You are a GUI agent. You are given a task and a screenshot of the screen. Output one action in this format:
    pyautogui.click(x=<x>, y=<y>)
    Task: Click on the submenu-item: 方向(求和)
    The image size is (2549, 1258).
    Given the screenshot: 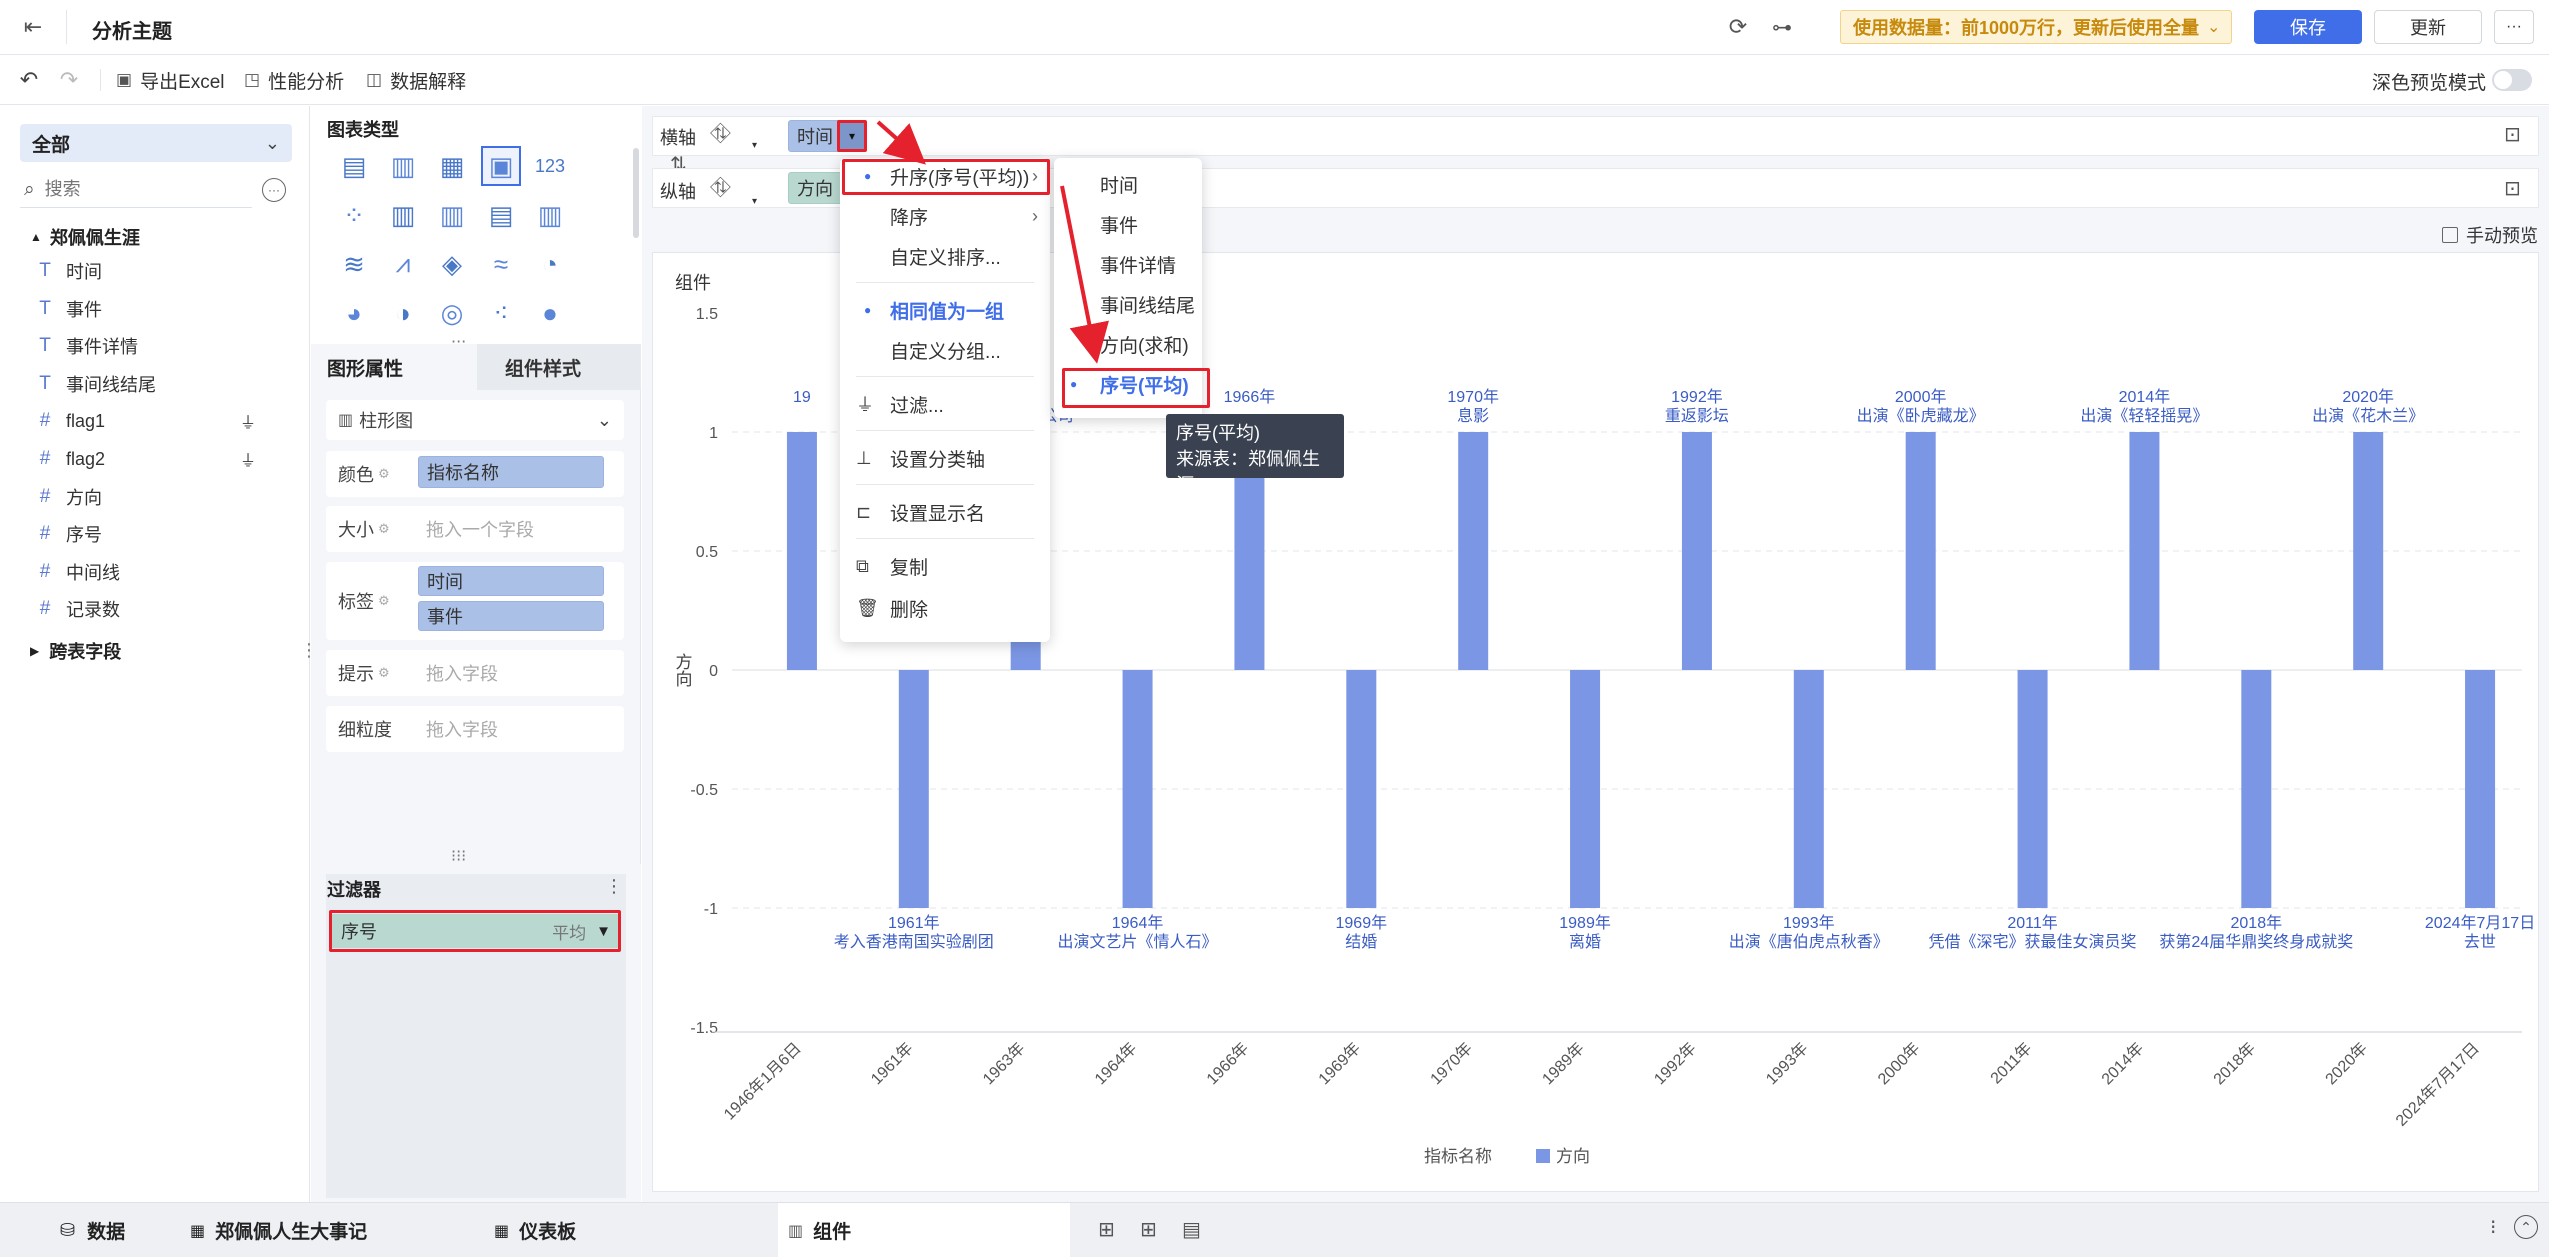 What is the action you would take?
    pyautogui.click(x=1128, y=344)
    